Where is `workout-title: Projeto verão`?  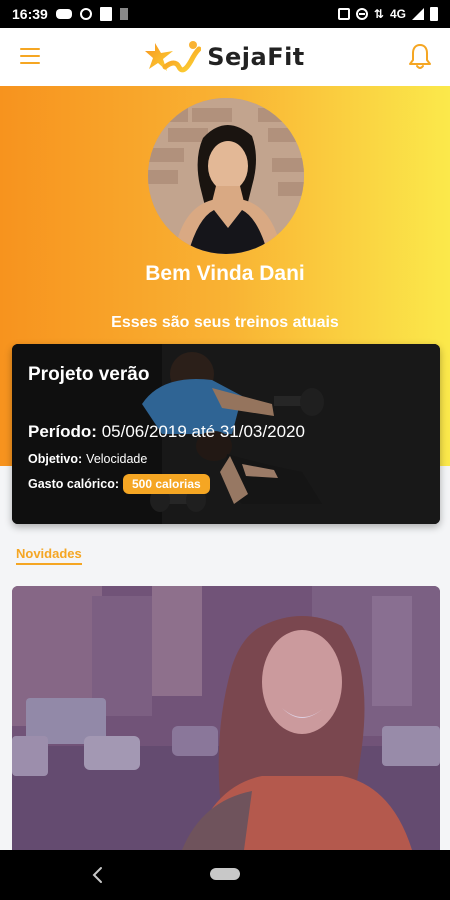 workout-title: Projeto verão is located at coordinates (89, 374).